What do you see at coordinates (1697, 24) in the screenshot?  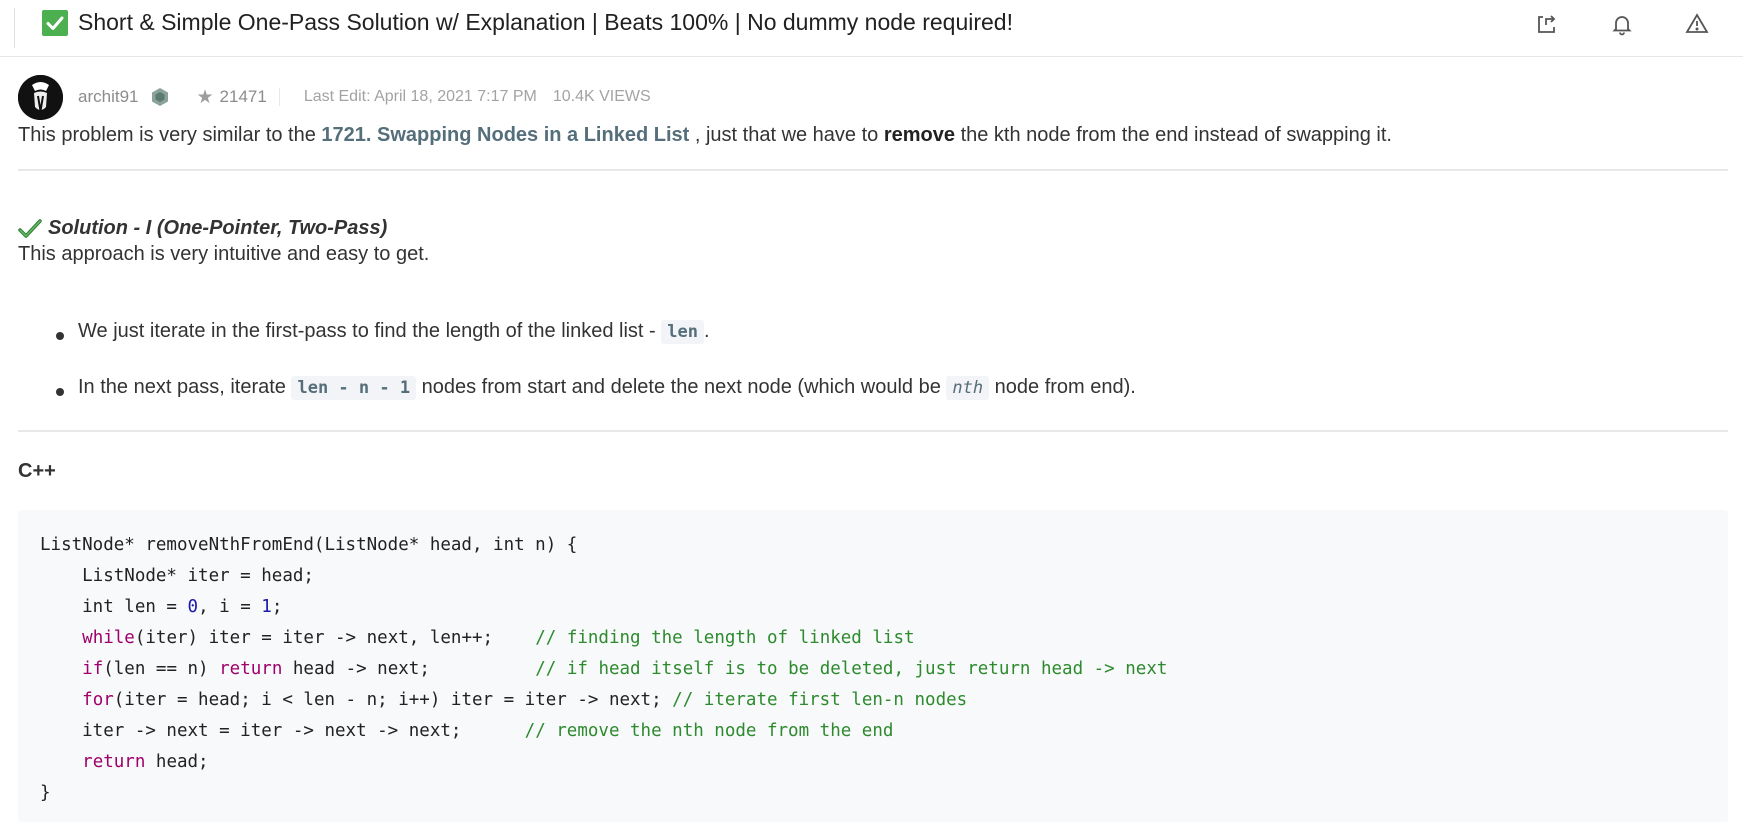 I see `report-icon` at bounding box center [1697, 24].